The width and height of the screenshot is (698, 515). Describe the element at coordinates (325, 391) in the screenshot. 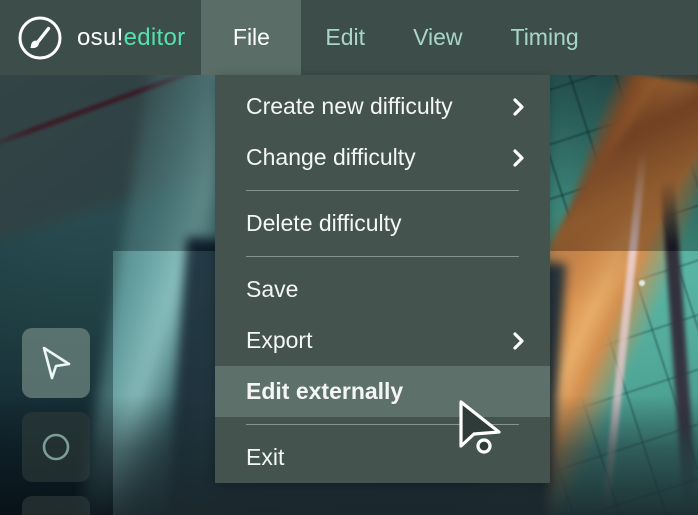

I see `menu-option-label: Edit externally` at that location.